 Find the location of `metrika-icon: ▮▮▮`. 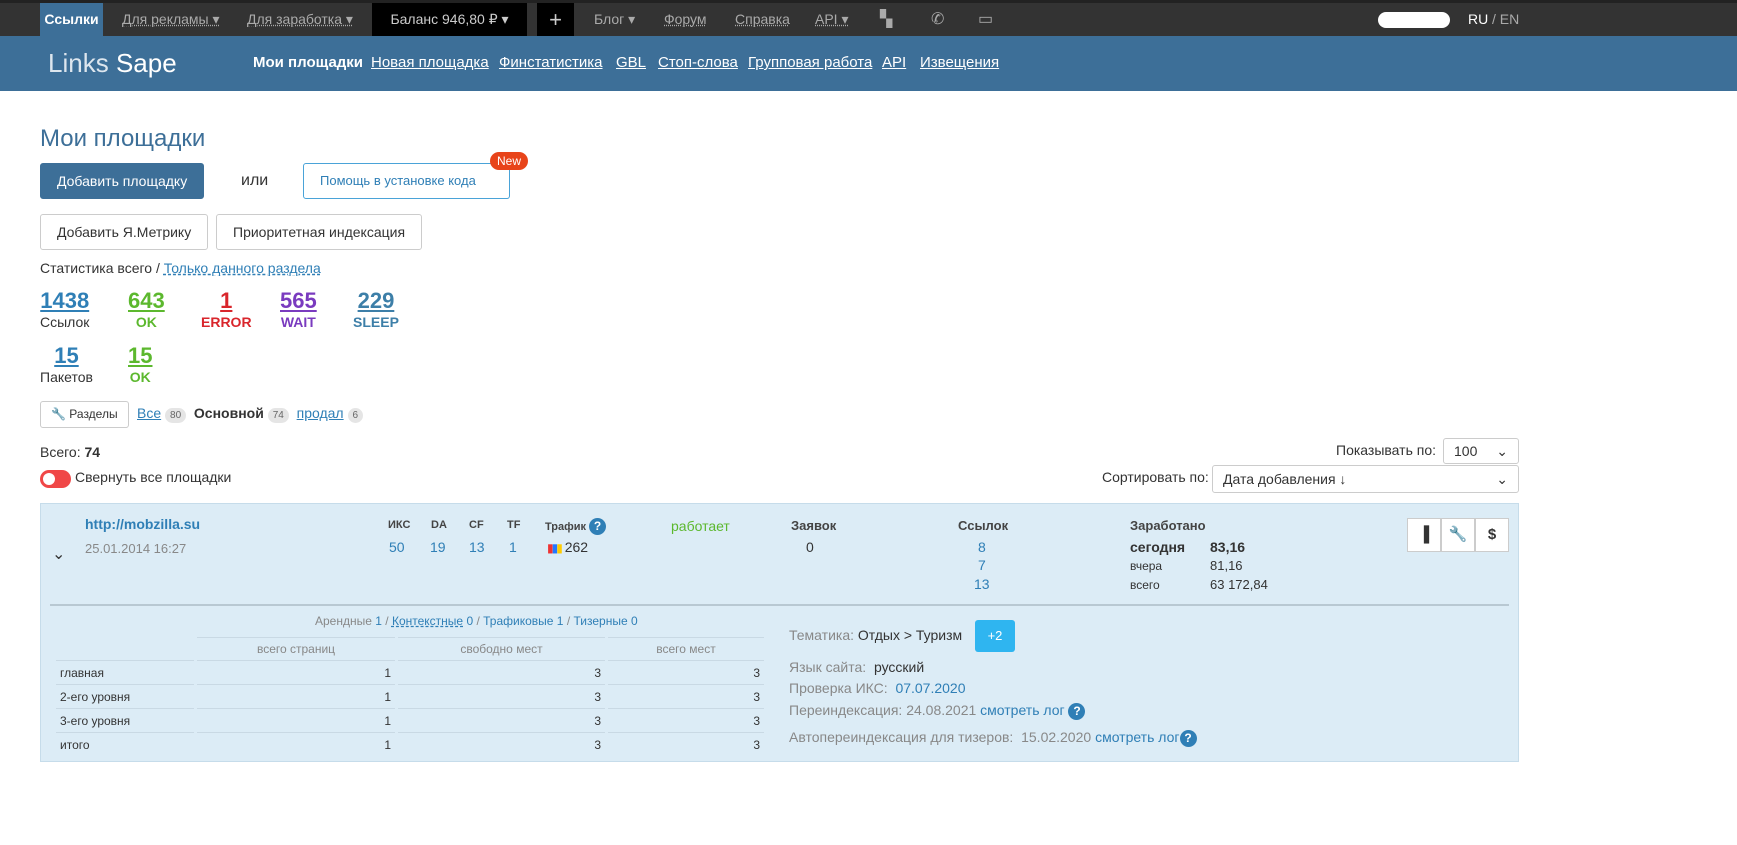

metrika-icon: ▮▮▮ is located at coordinates (555, 548).